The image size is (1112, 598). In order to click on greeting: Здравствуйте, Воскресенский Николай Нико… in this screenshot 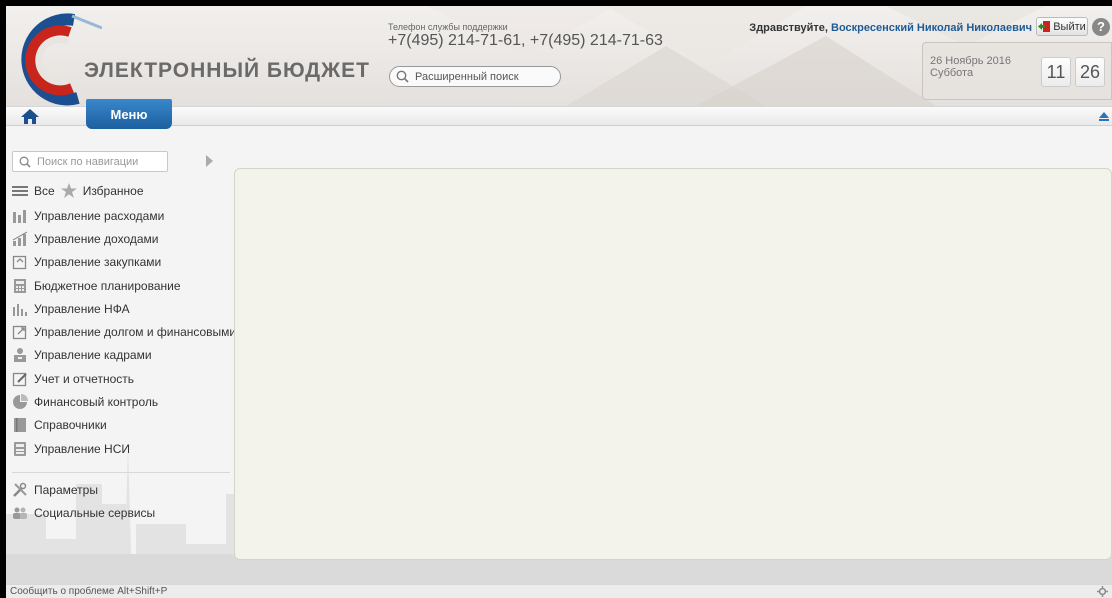, I will do `click(890, 28)`.